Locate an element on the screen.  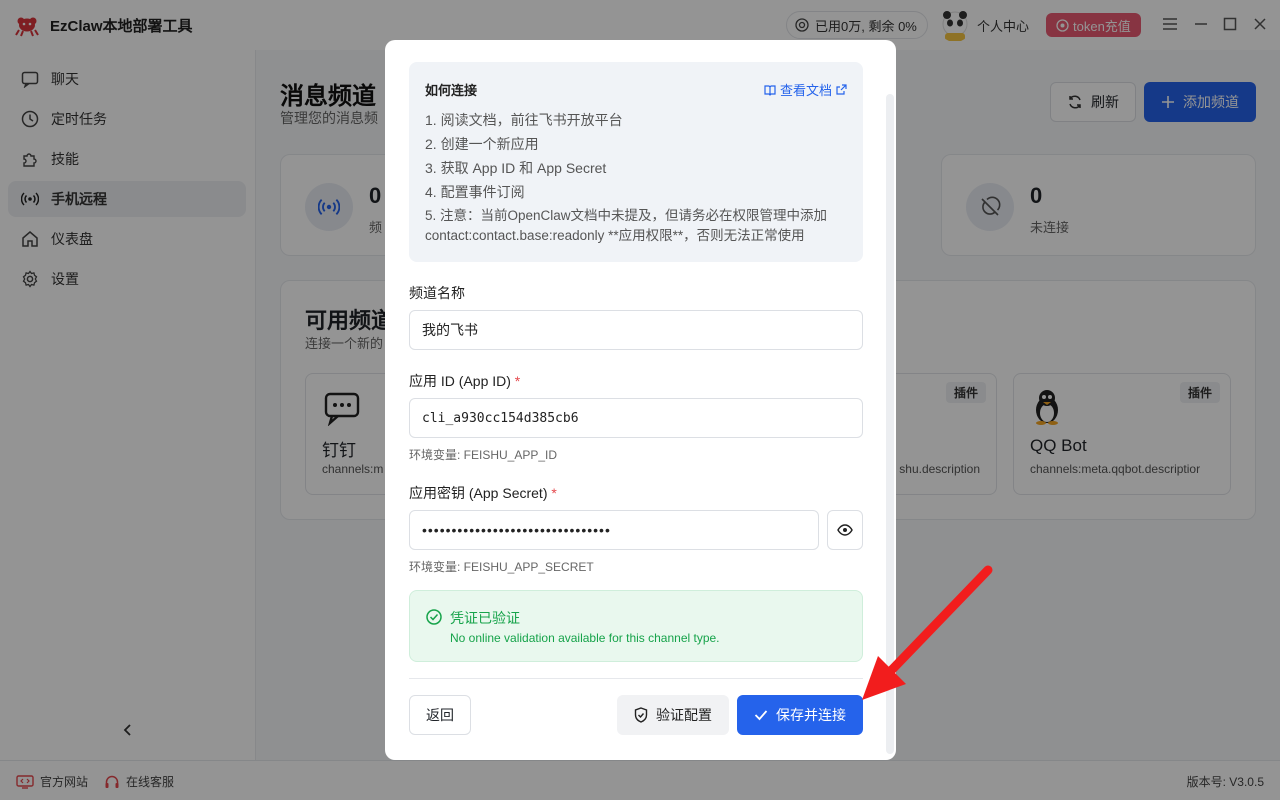
app-id-env-hint: 环境变量: FEISHU_APP_ID is located at coordinates (483, 455).